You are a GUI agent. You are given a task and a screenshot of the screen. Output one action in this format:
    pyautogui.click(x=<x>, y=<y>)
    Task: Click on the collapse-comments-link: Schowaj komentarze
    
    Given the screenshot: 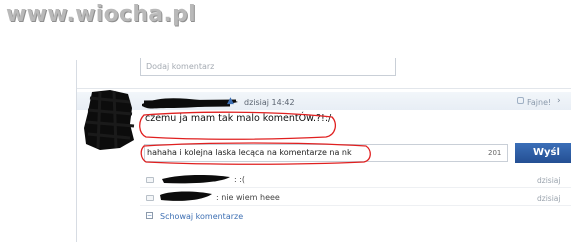 What is the action you would take?
    pyautogui.click(x=201, y=216)
    